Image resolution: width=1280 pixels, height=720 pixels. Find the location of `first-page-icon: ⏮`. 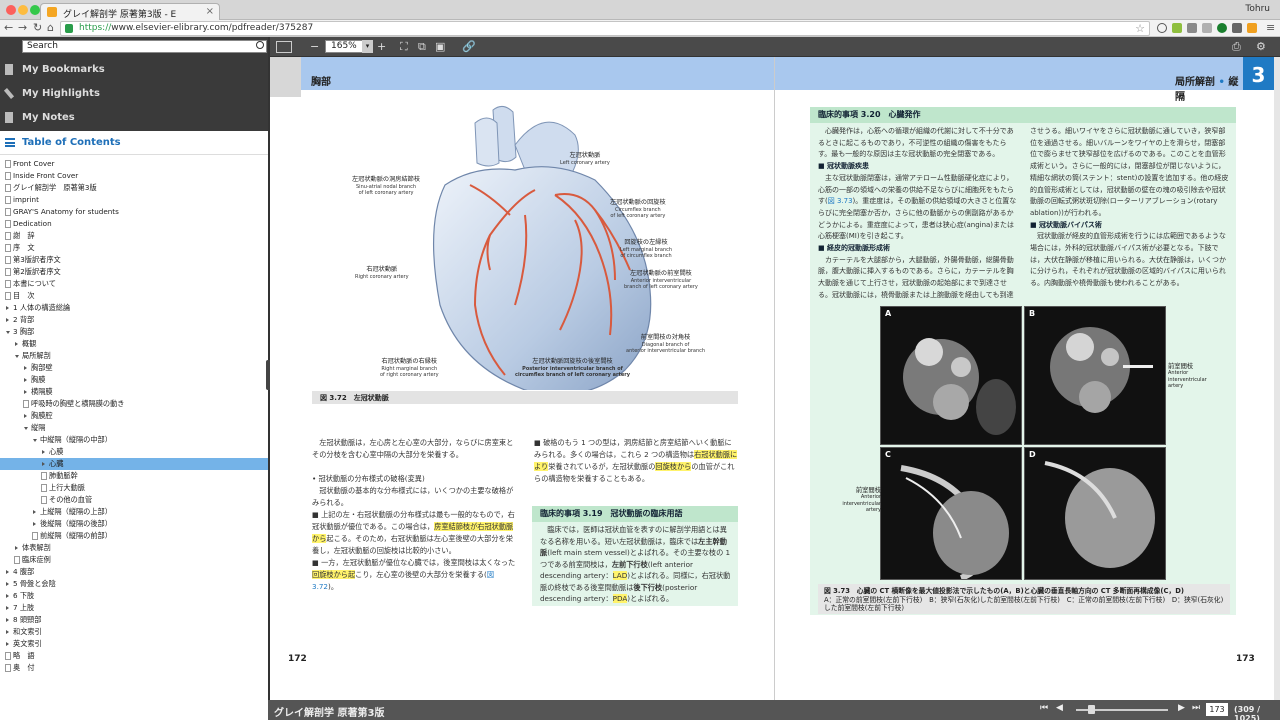

first-page-icon: ⏮ is located at coordinates (1044, 708).